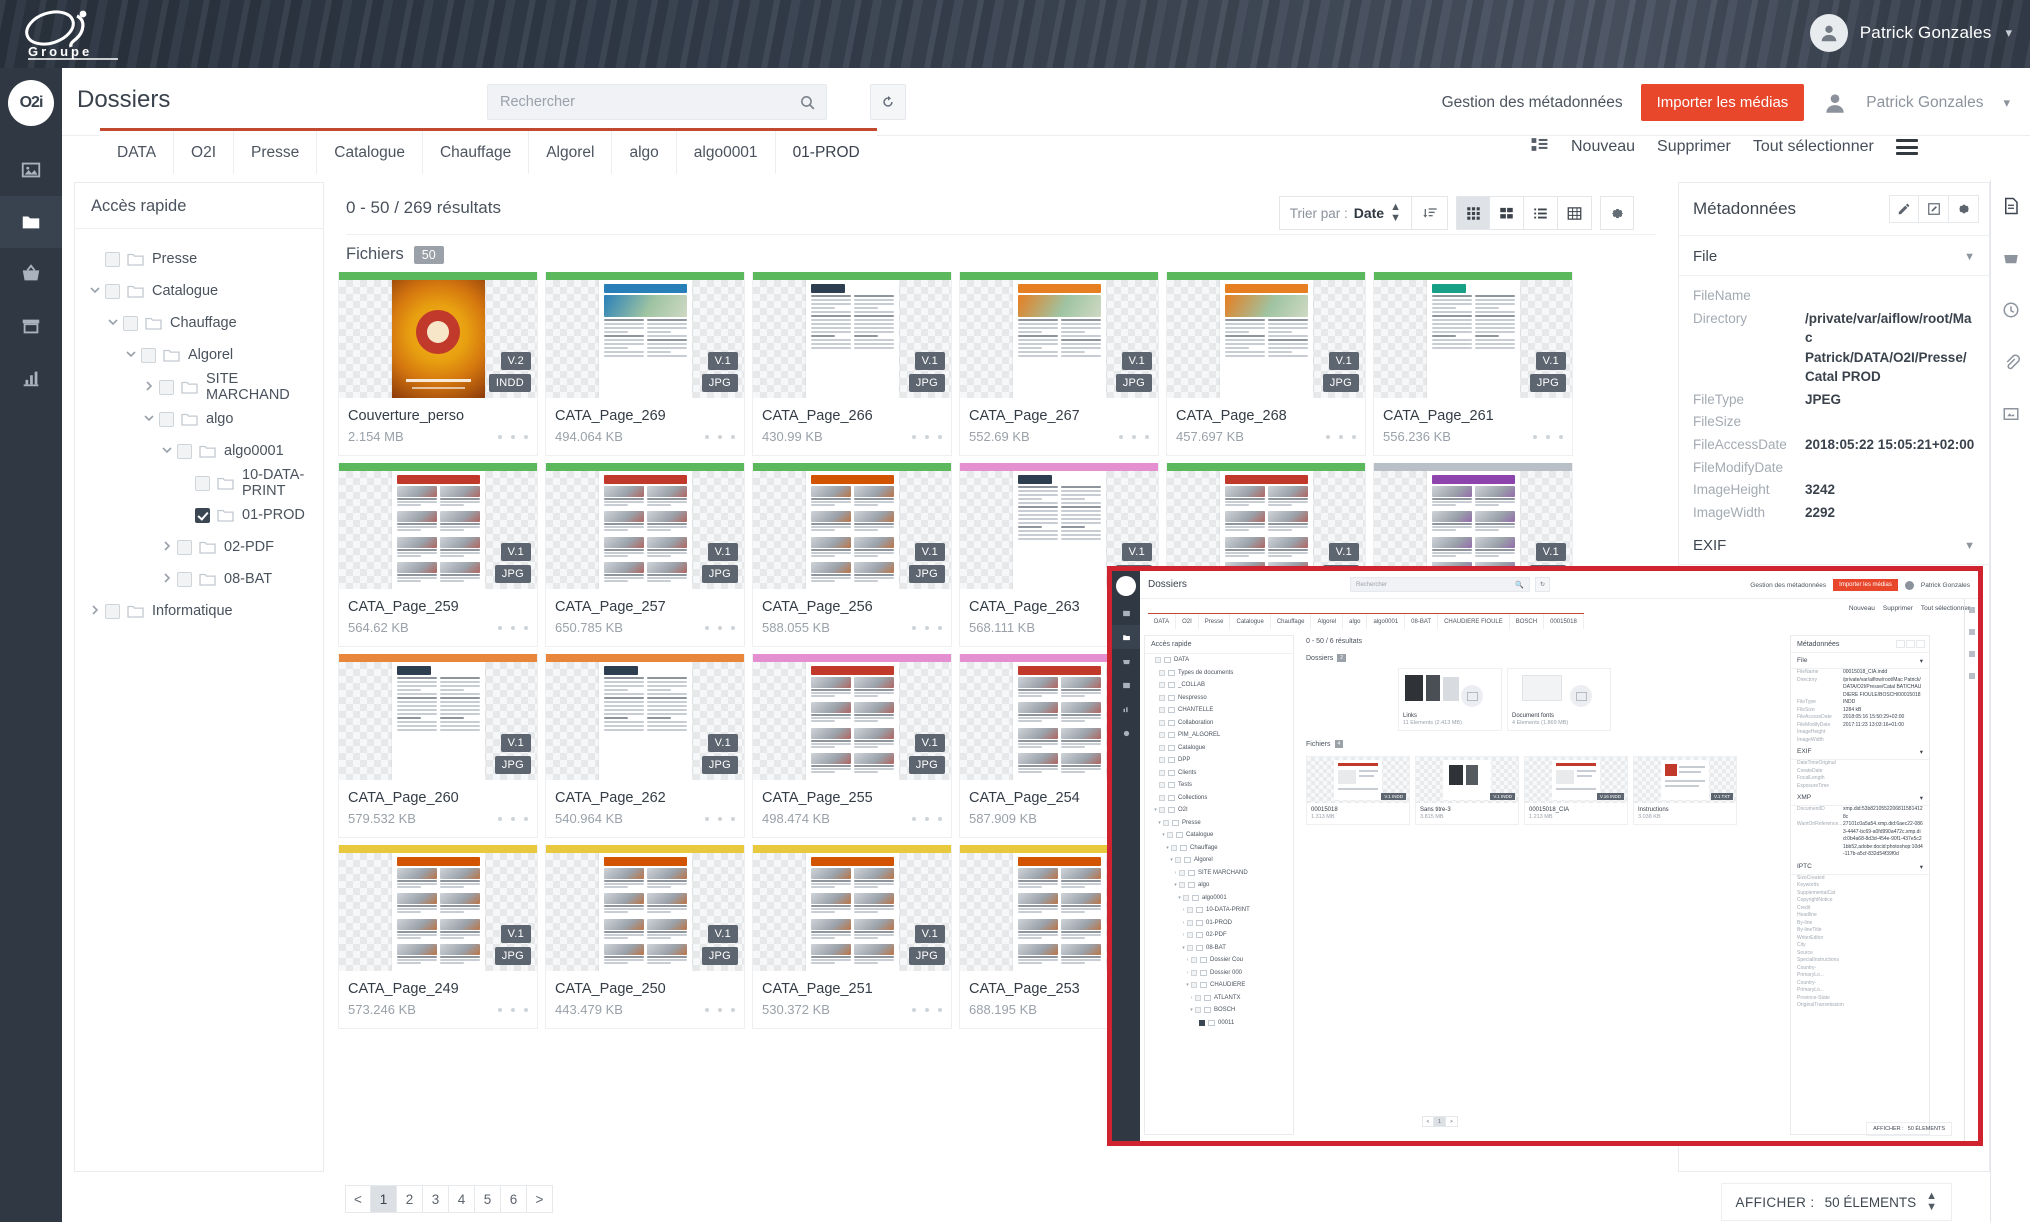 The image size is (2030, 1222). Describe the element at coordinates (1219, 835) in the screenshot. I see `overlay-tree-node: ▾ Catalogue` at that location.